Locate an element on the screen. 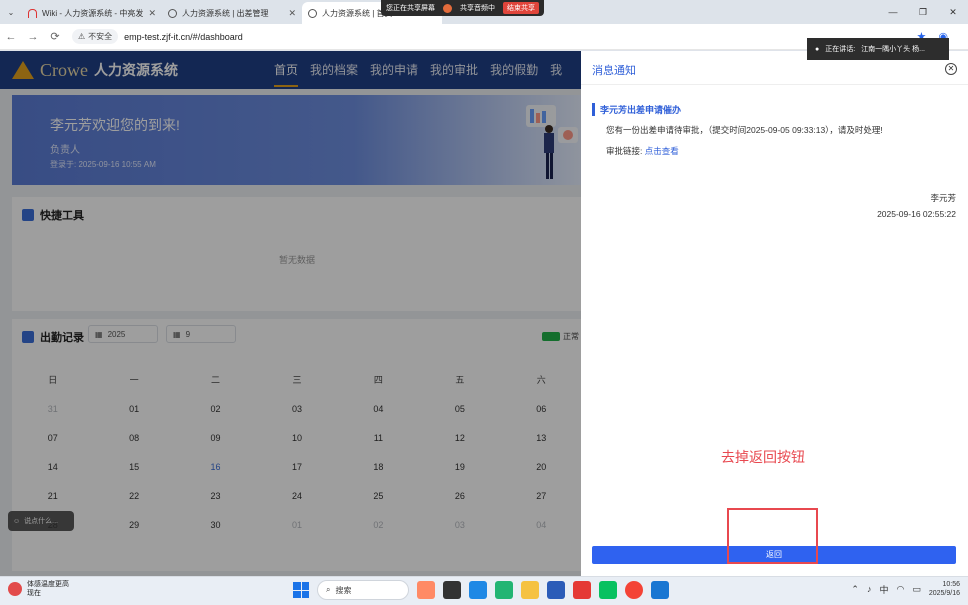 The height and width of the screenshot is (605, 968). weather-widget: 体感温度更高 现在 is located at coordinates (38, 589).